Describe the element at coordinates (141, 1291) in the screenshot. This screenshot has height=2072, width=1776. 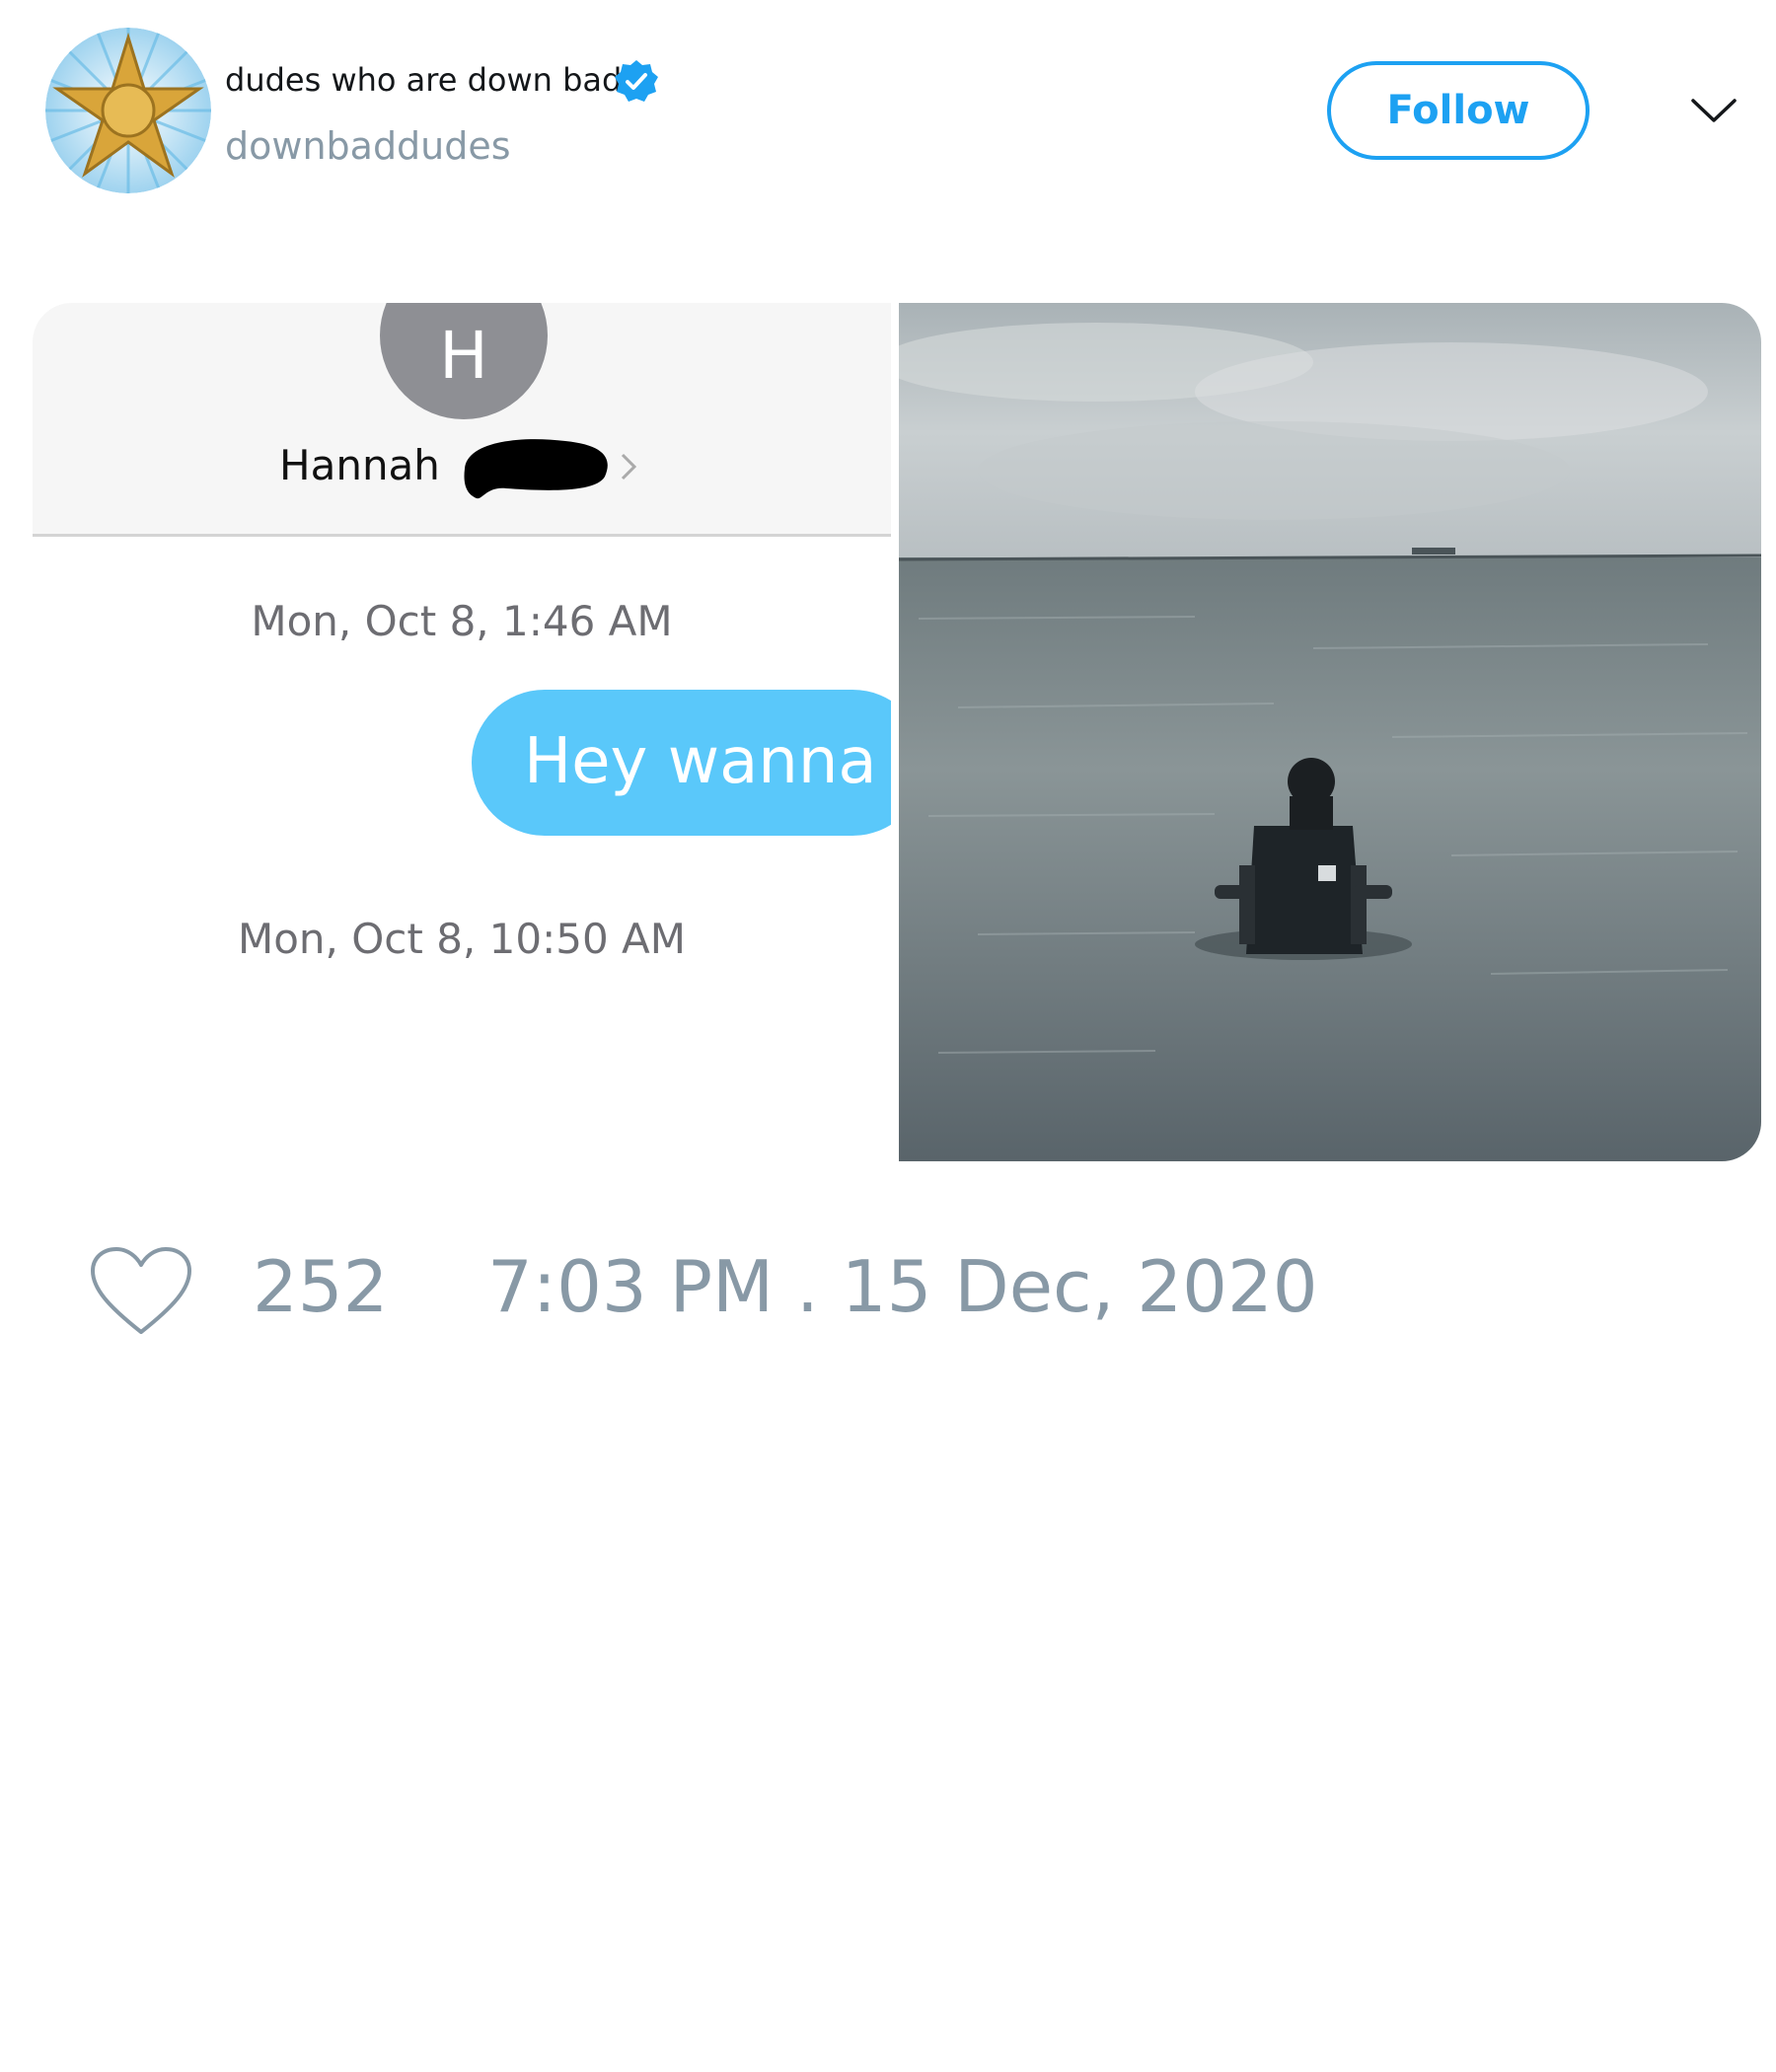
I see `heart-icon` at that location.